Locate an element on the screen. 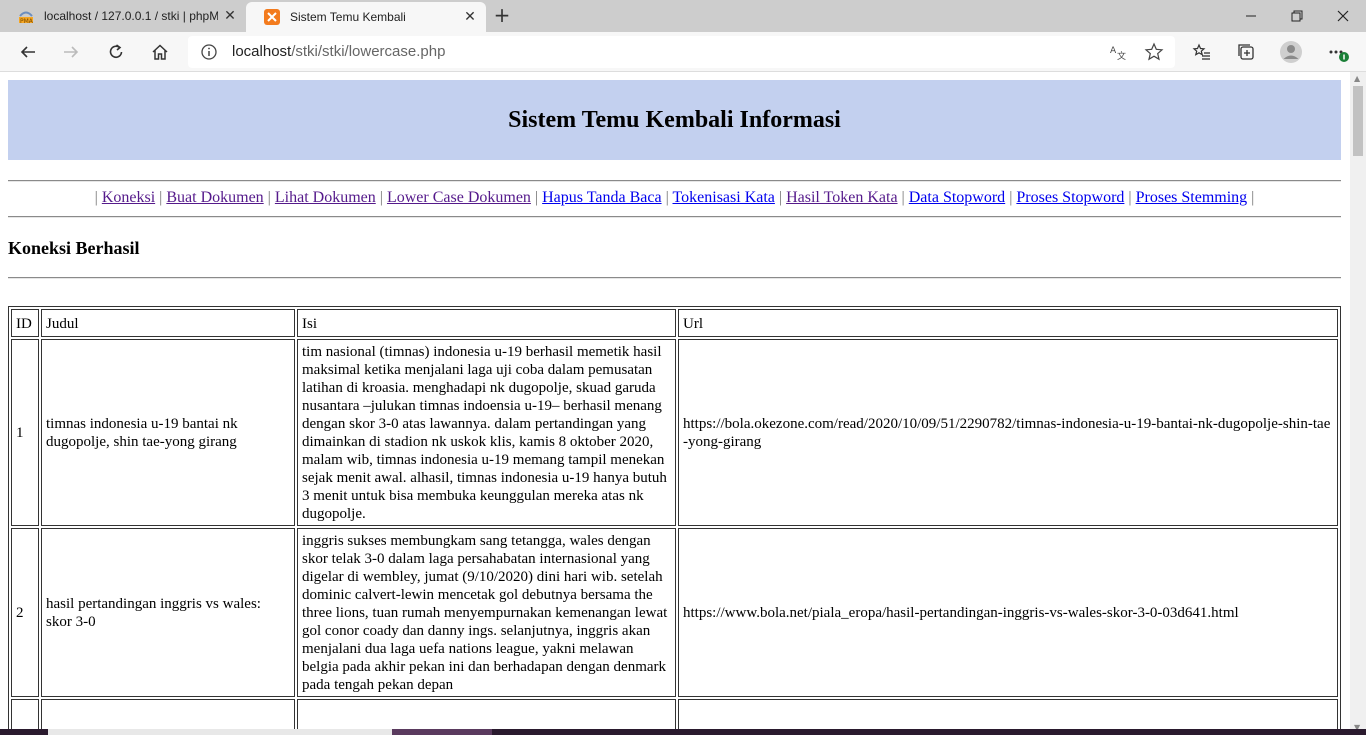 Image resolution: width=1366 pixels, height=735 pixels. translate-icon: A文 is located at coordinates (1118, 52).